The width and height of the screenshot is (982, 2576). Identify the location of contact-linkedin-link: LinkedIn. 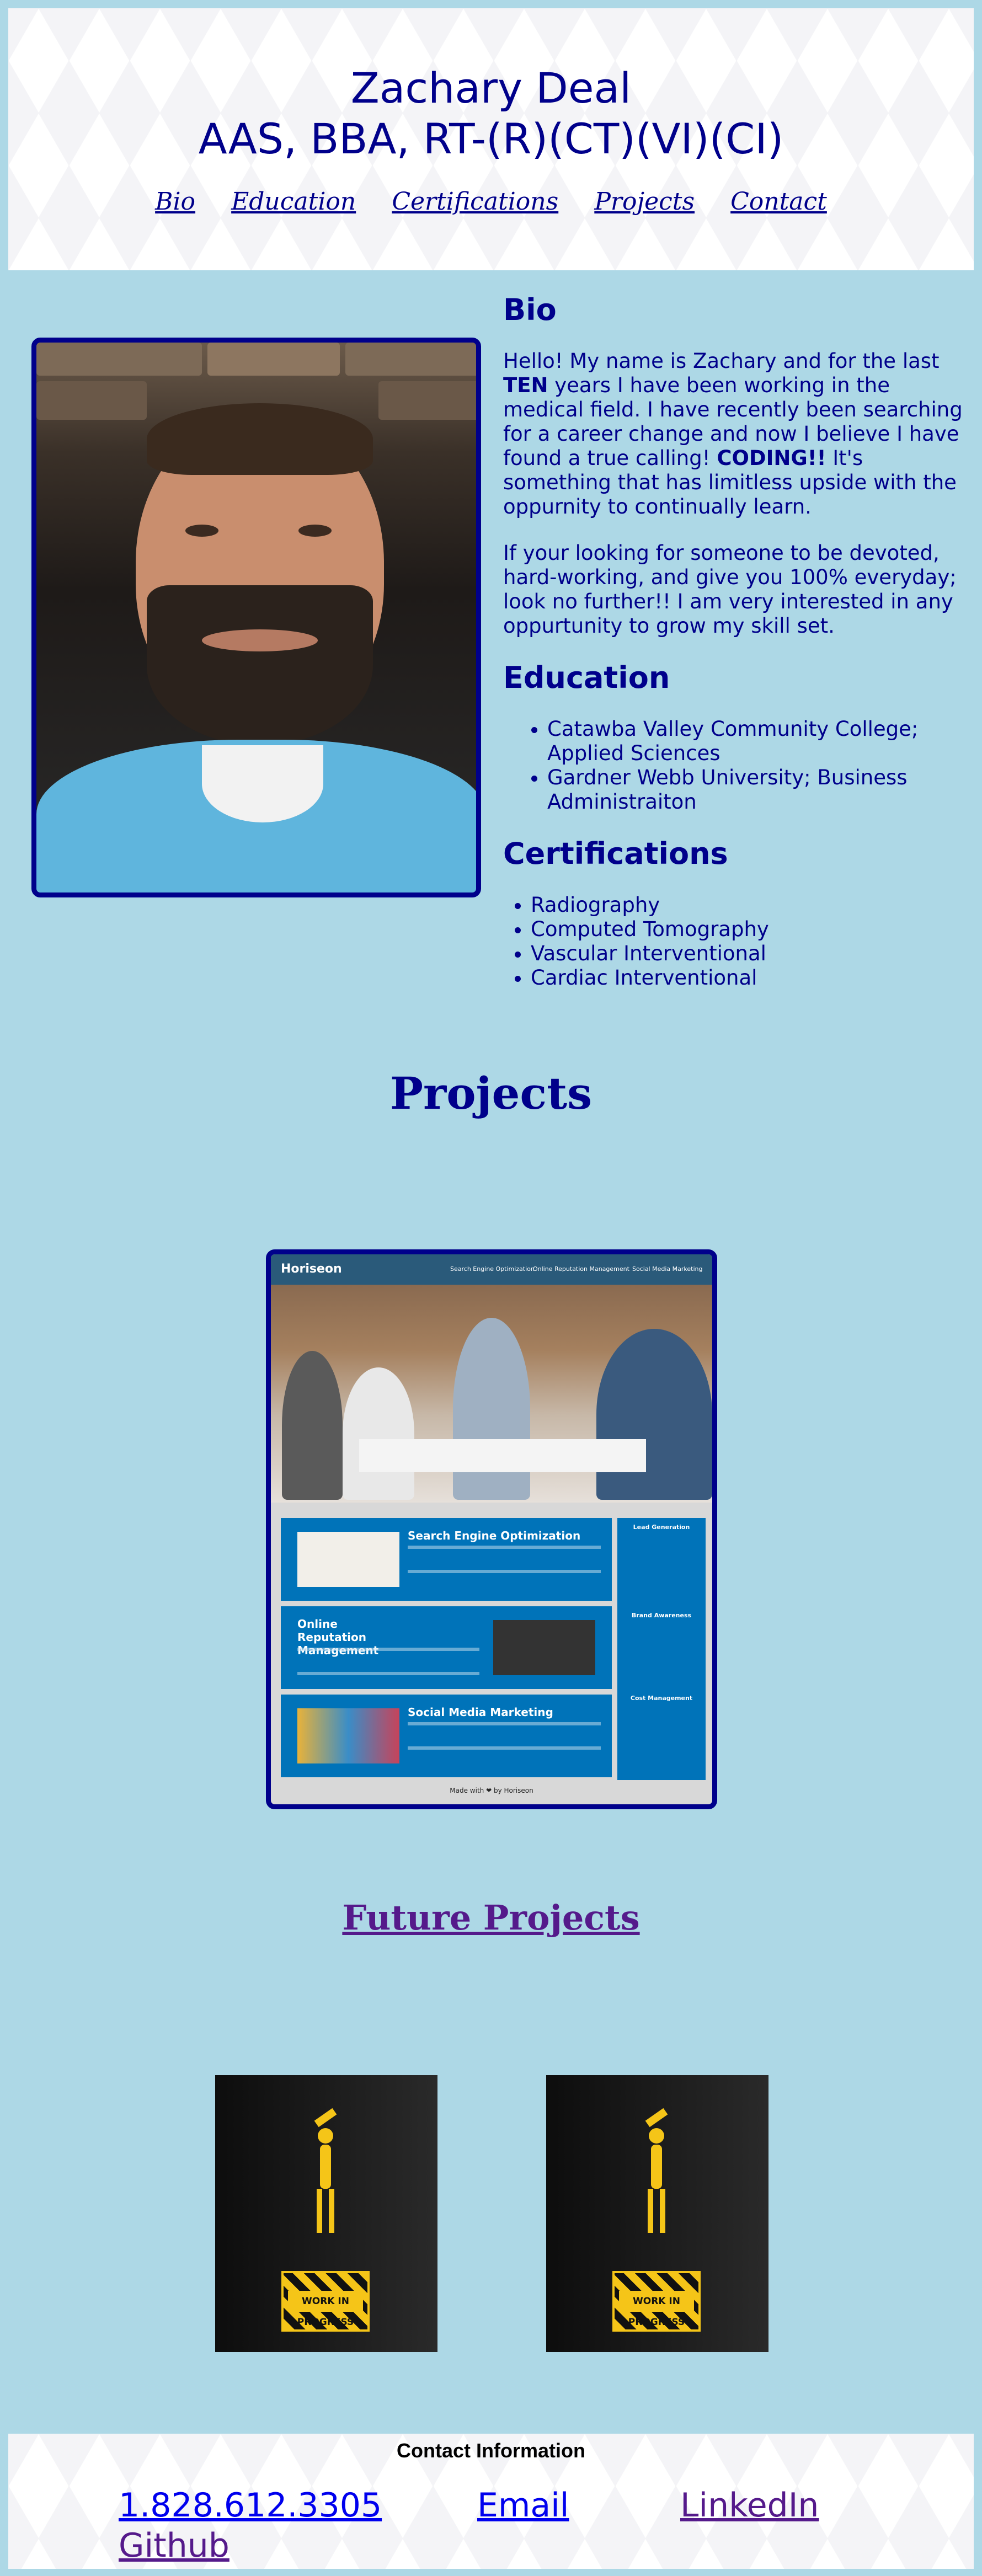
(749, 2505).